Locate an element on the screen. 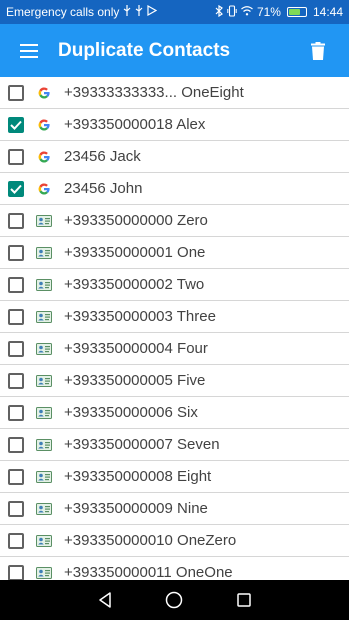 The width and height of the screenshot is (349, 620). contact-row: +39333333333... OneEight is located at coordinates (174, 93).